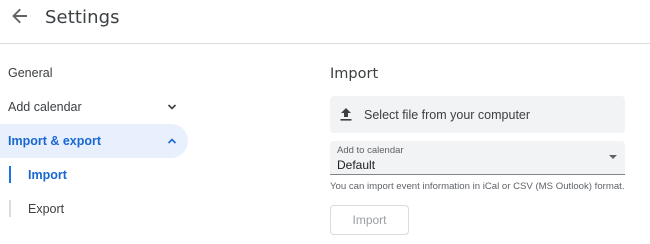 Image resolution: width=650 pixels, height=244 pixels. I want to click on chevron-up-icon, so click(172, 141).